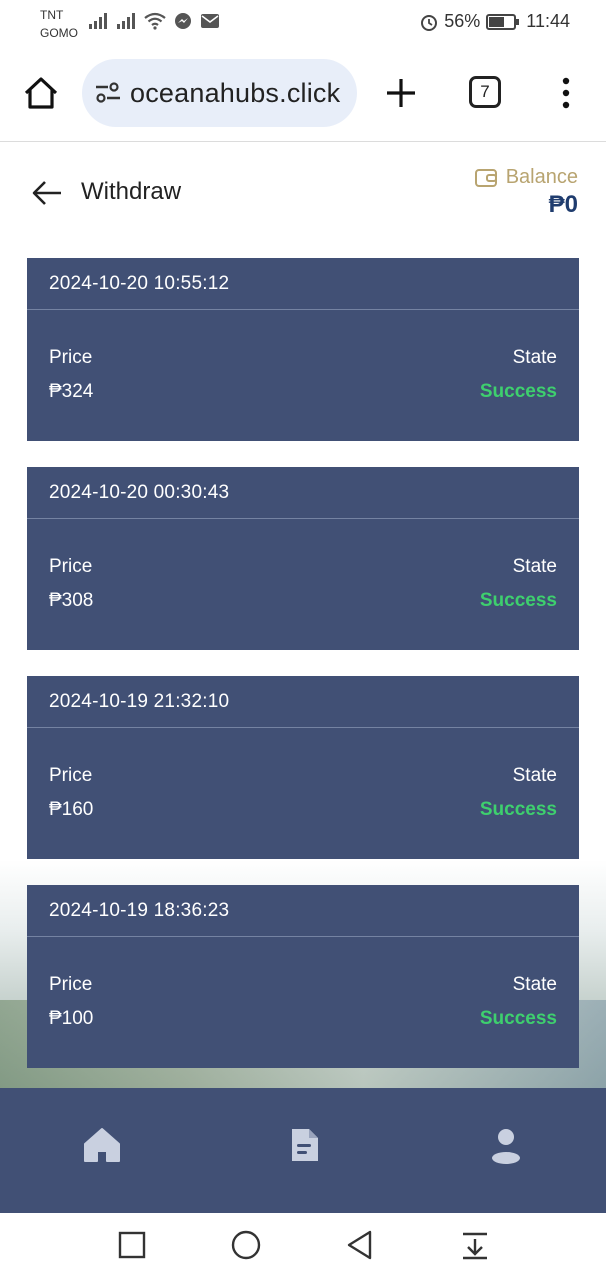 The image size is (606, 1280). I want to click on wallet-icon, so click(485, 177).